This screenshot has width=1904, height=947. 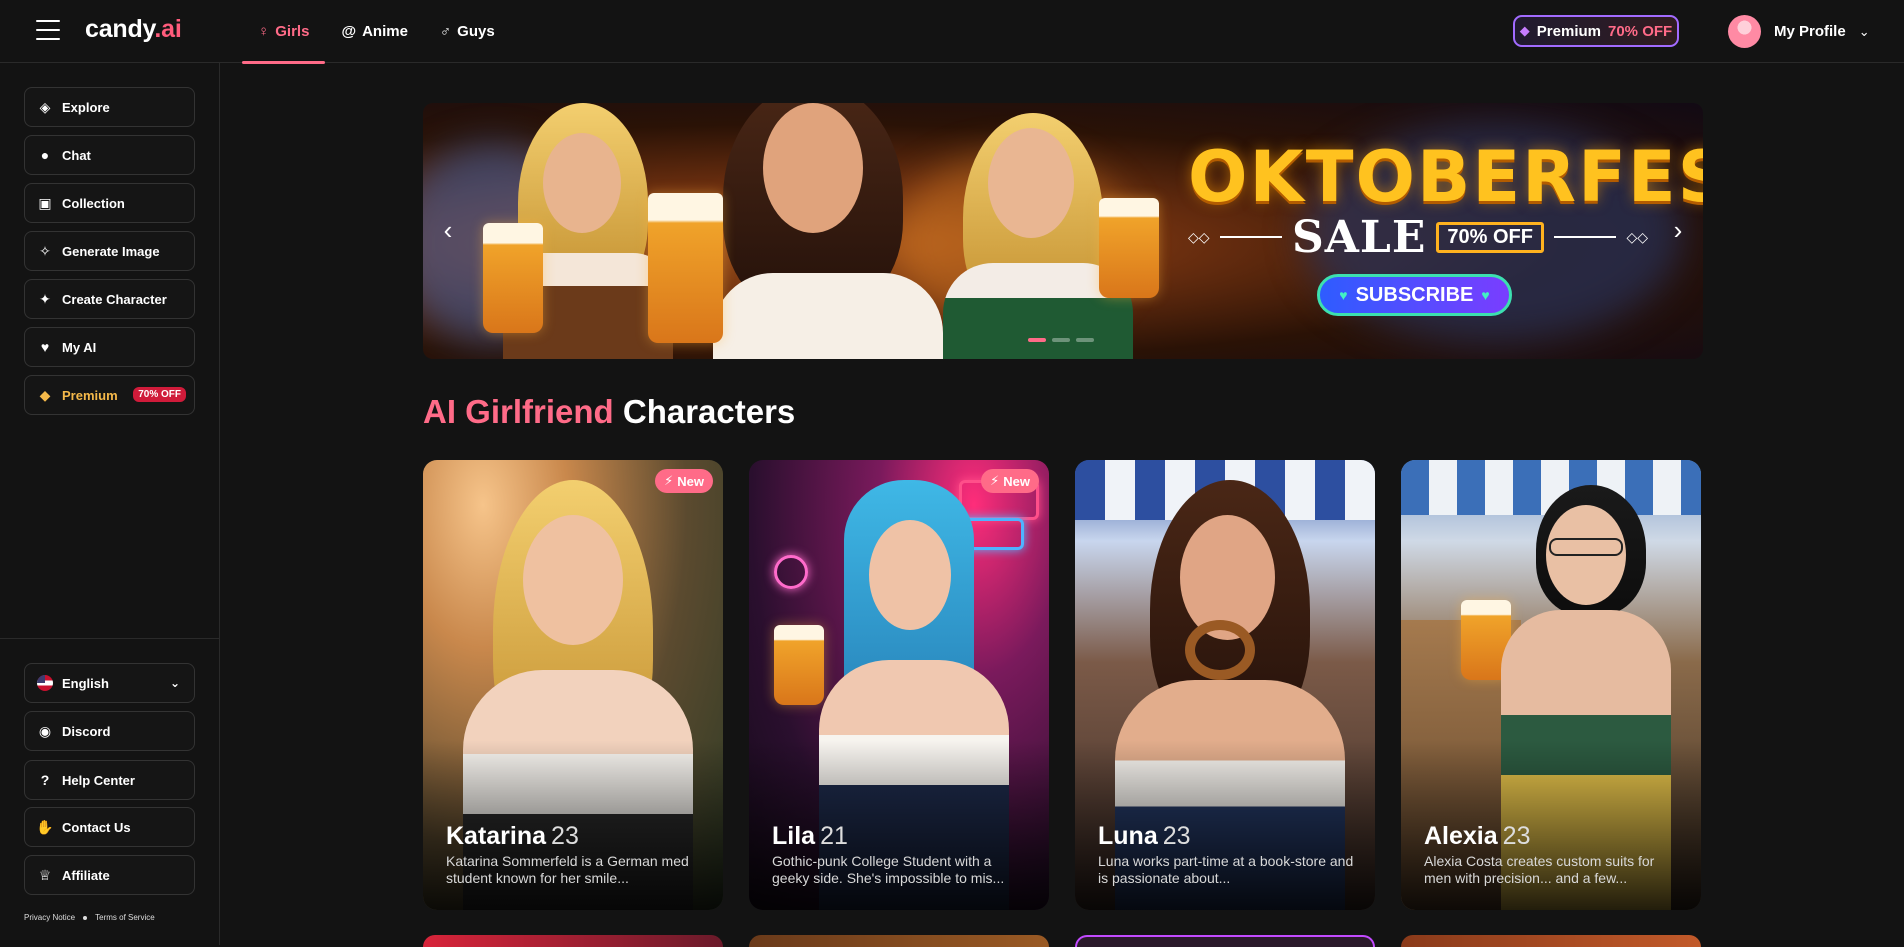 I want to click on tab-anime: @ Anime, so click(x=374, y=31).